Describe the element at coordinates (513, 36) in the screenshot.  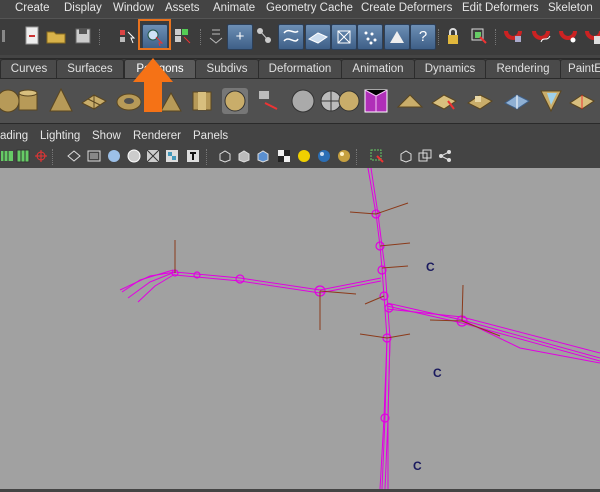
I see `snap-to-grid-icon` at that location.